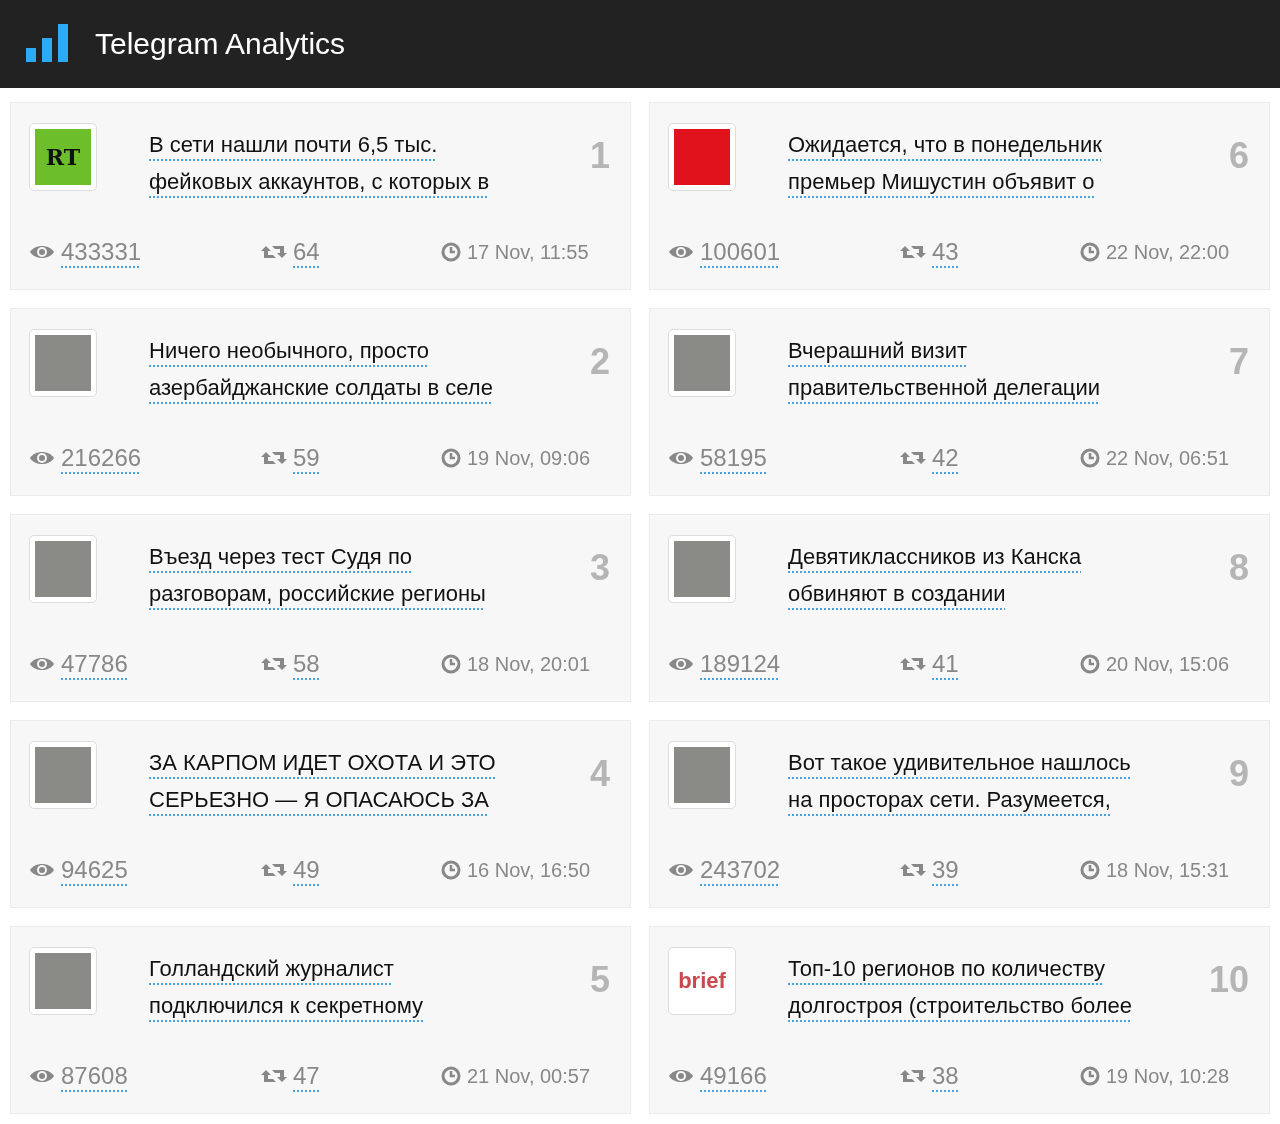 The width and height of the screenshot is (1280, 1124). What do you see at coordinates (369, 163) in the screenshot?
I see `post-title-link: В сети нашли почти 6,5 тыс. фейковых аккаунтов, с которых в` at bounding box center [369, 163].